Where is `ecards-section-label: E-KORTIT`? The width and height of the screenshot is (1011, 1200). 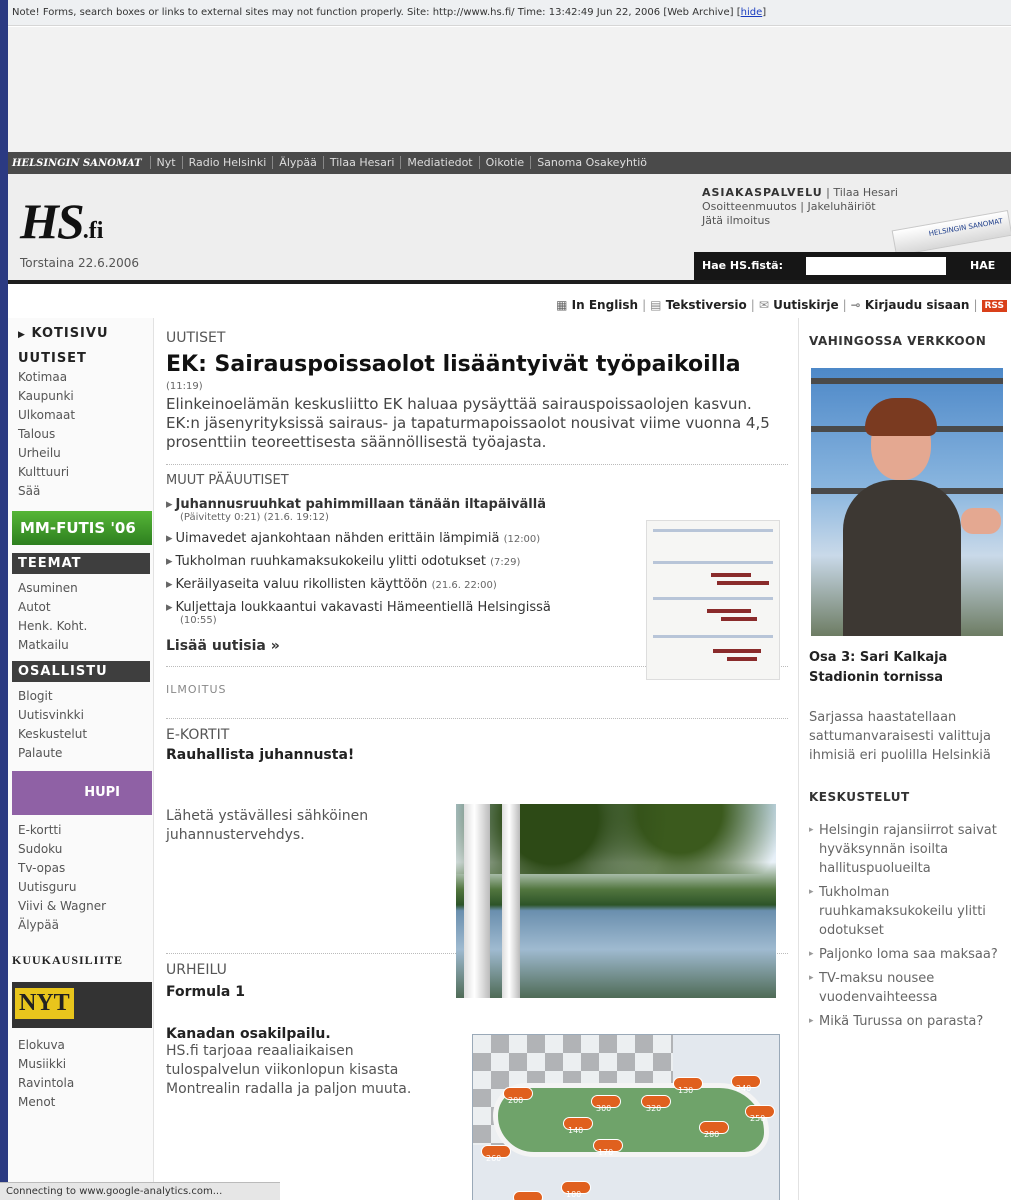
ecards-section-label: E-KORTIT is located at coordinates (198, 735).